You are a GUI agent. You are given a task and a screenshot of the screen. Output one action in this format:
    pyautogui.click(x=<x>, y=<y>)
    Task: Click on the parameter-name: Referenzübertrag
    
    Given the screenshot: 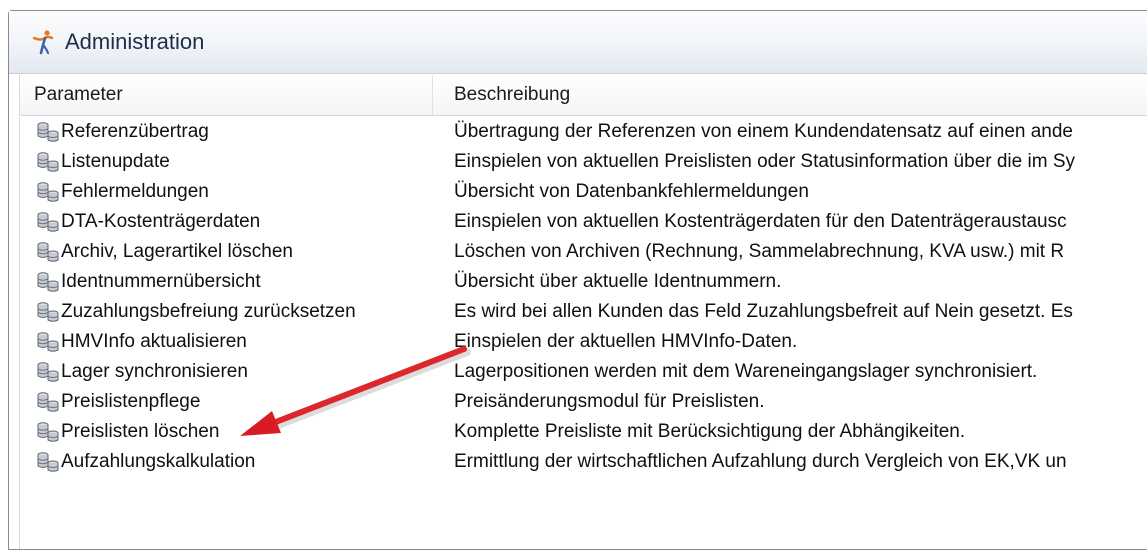 What is the action you would take?
    pyautogui.click(x=135, y=131)
    